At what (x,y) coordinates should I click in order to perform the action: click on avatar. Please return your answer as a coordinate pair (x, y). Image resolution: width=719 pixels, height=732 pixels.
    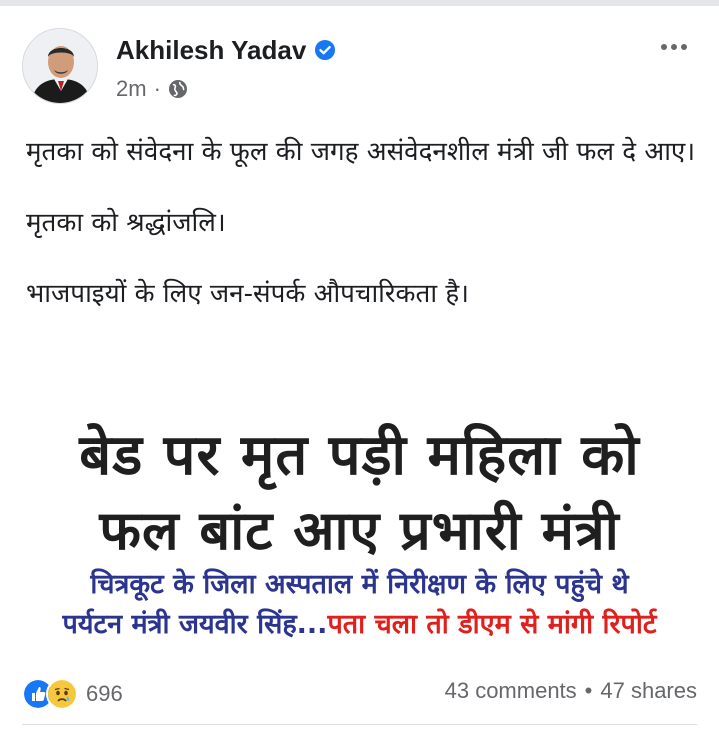
    Looking at the image, I should click on (60, 66).